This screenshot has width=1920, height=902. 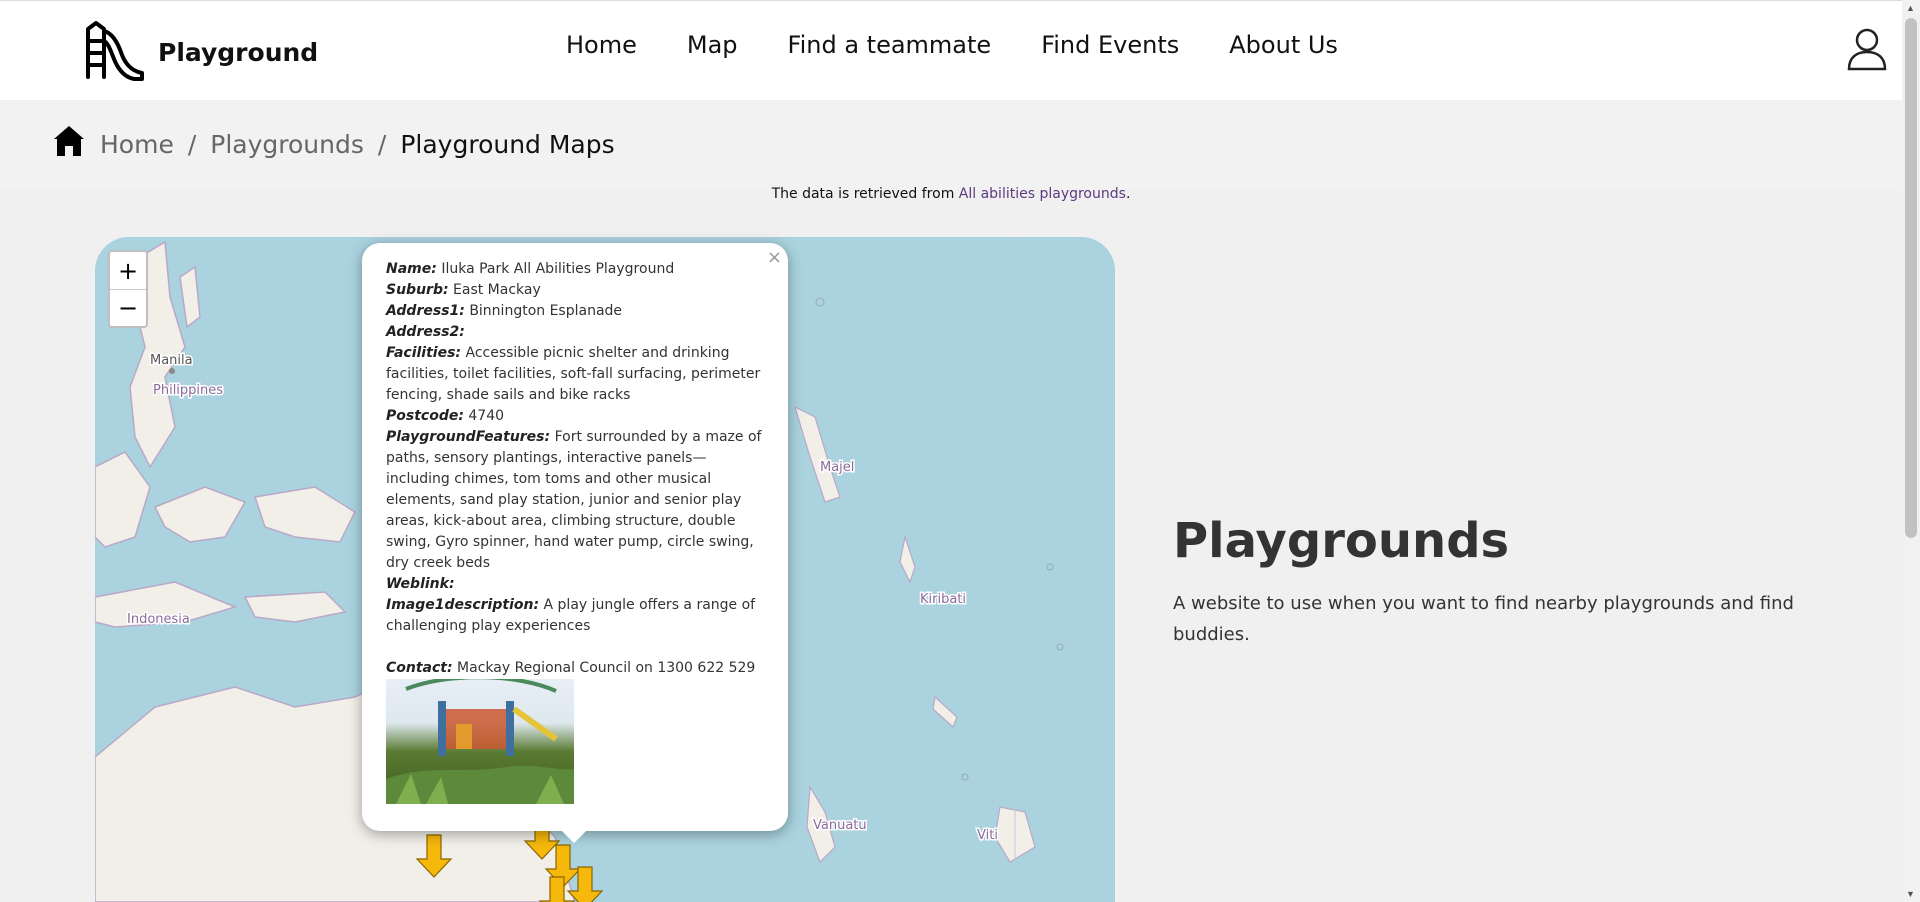 What do you see at coordinates (137, 144) in the screenshot?
I see `breadcrumb-home: Home` at bounding box center [137, 144].